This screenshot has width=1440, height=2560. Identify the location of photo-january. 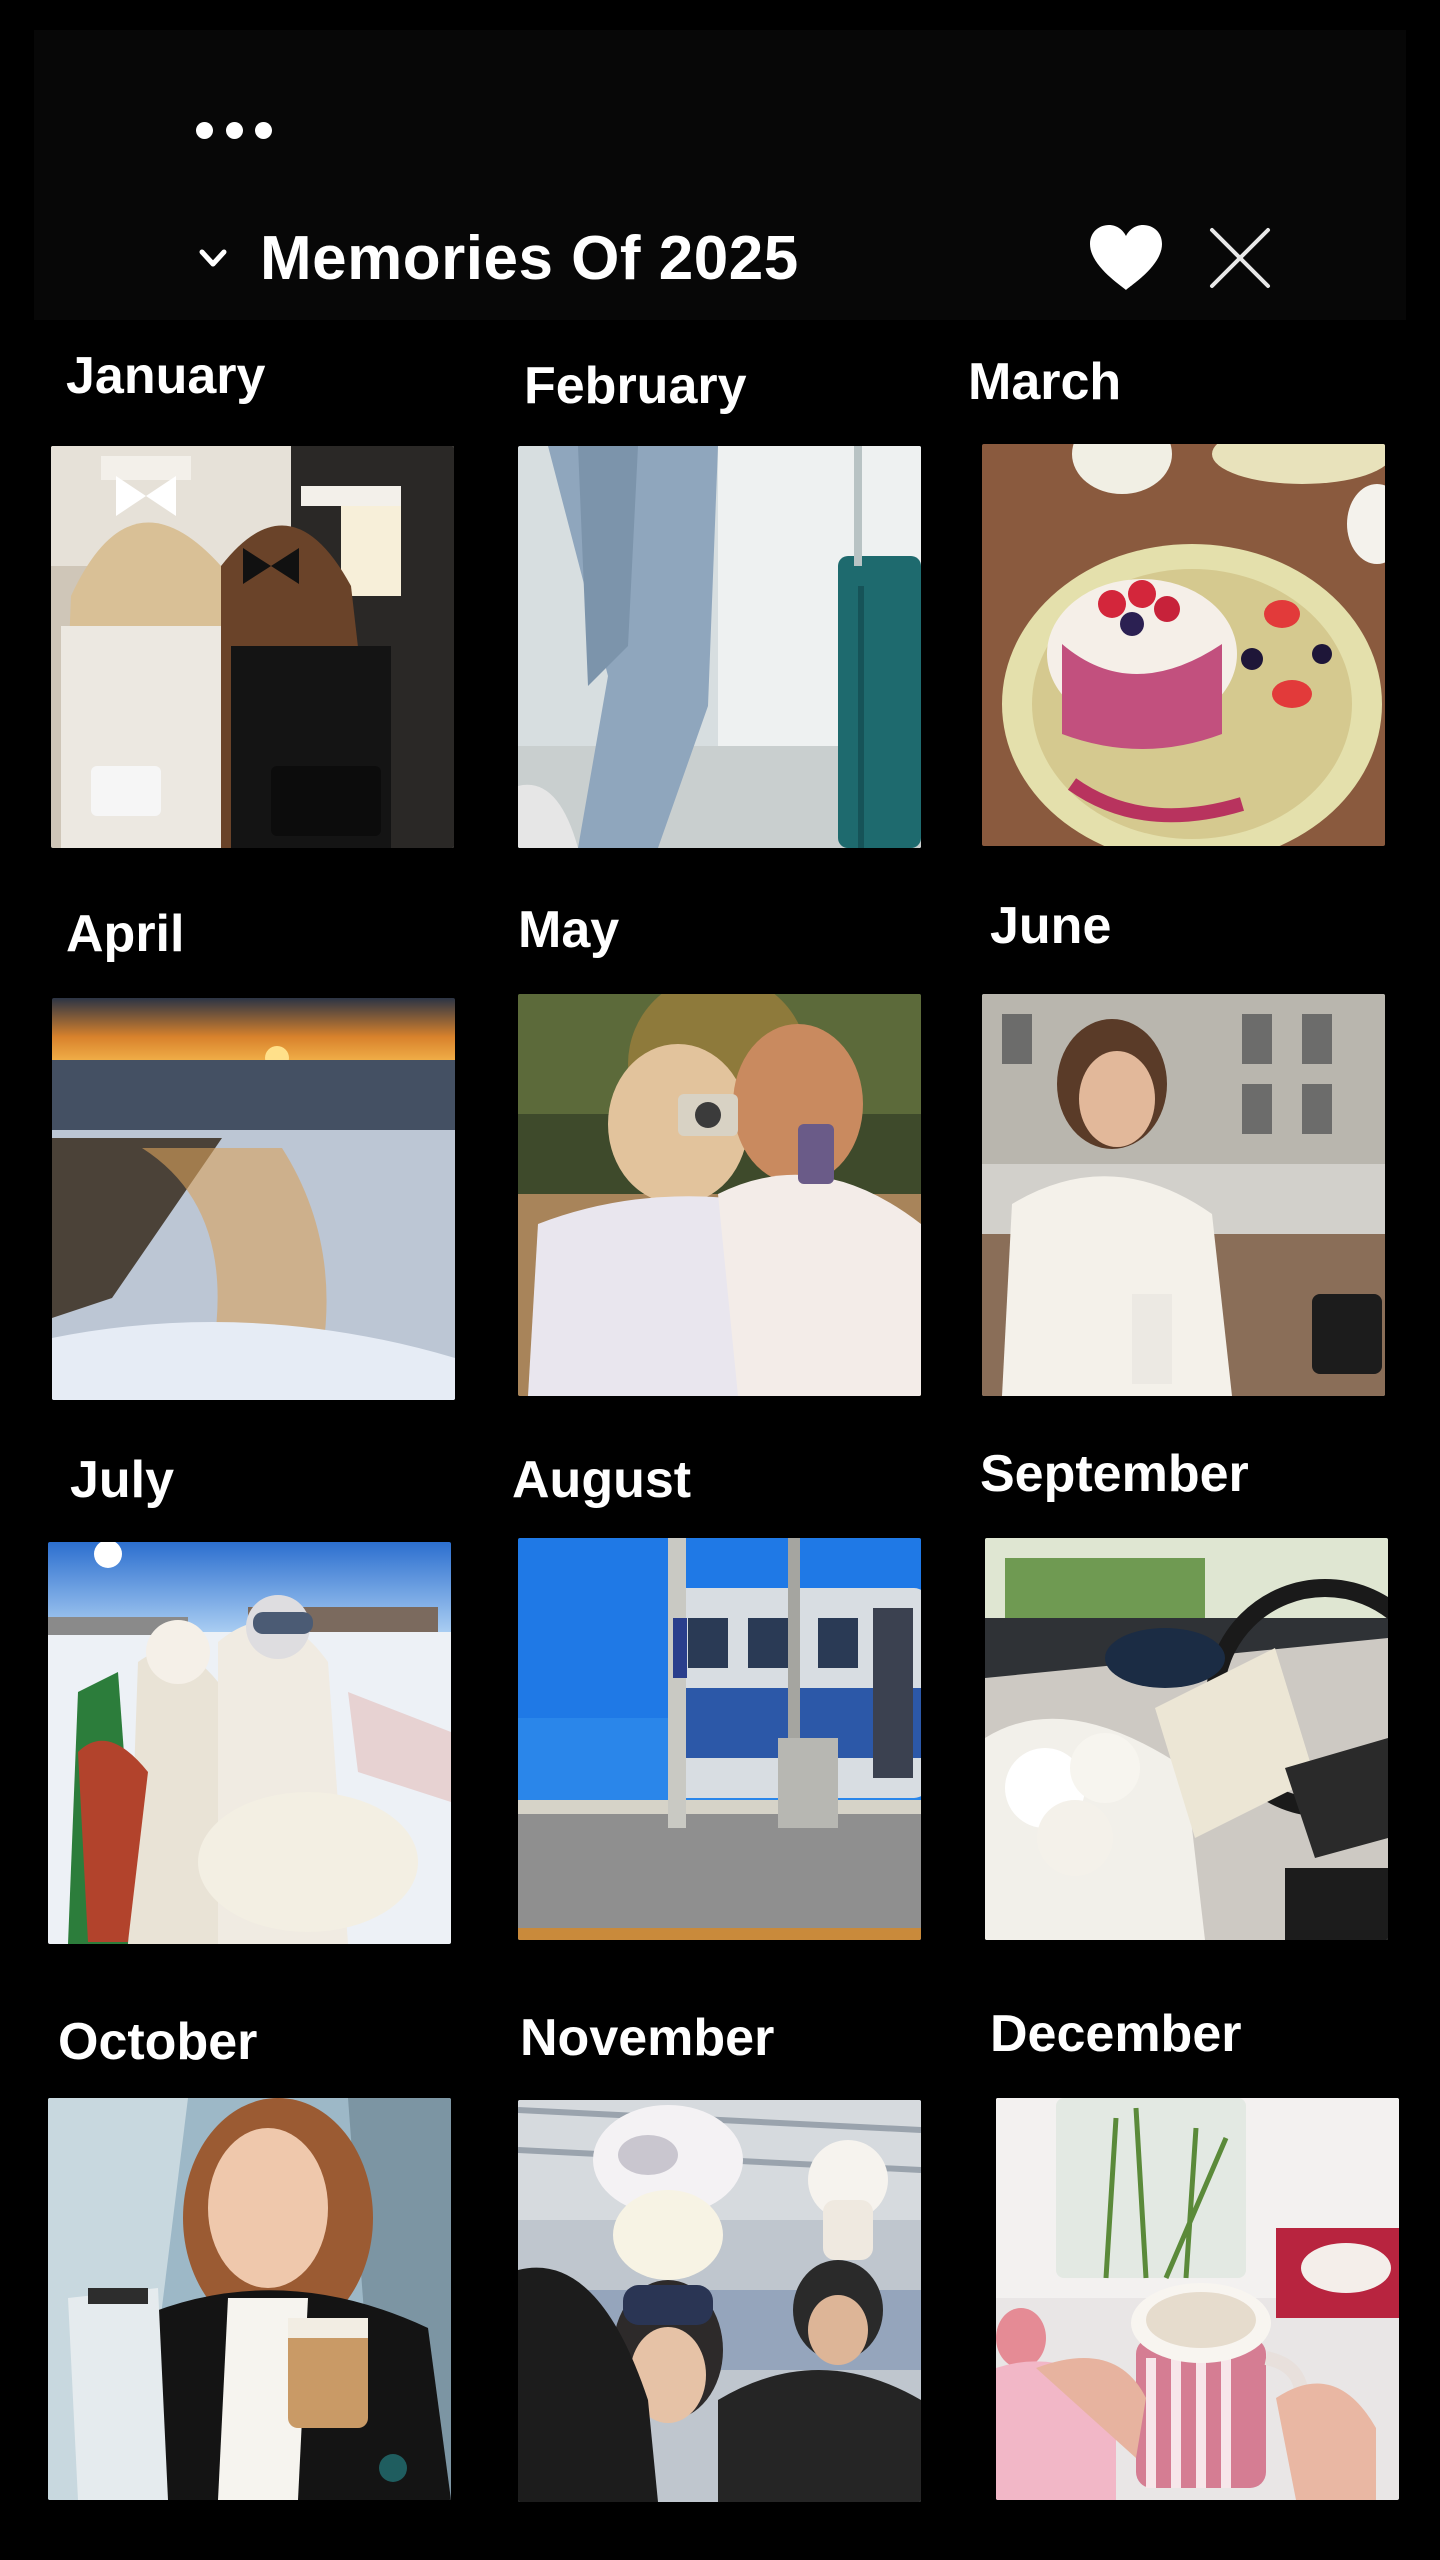
(252, 647).